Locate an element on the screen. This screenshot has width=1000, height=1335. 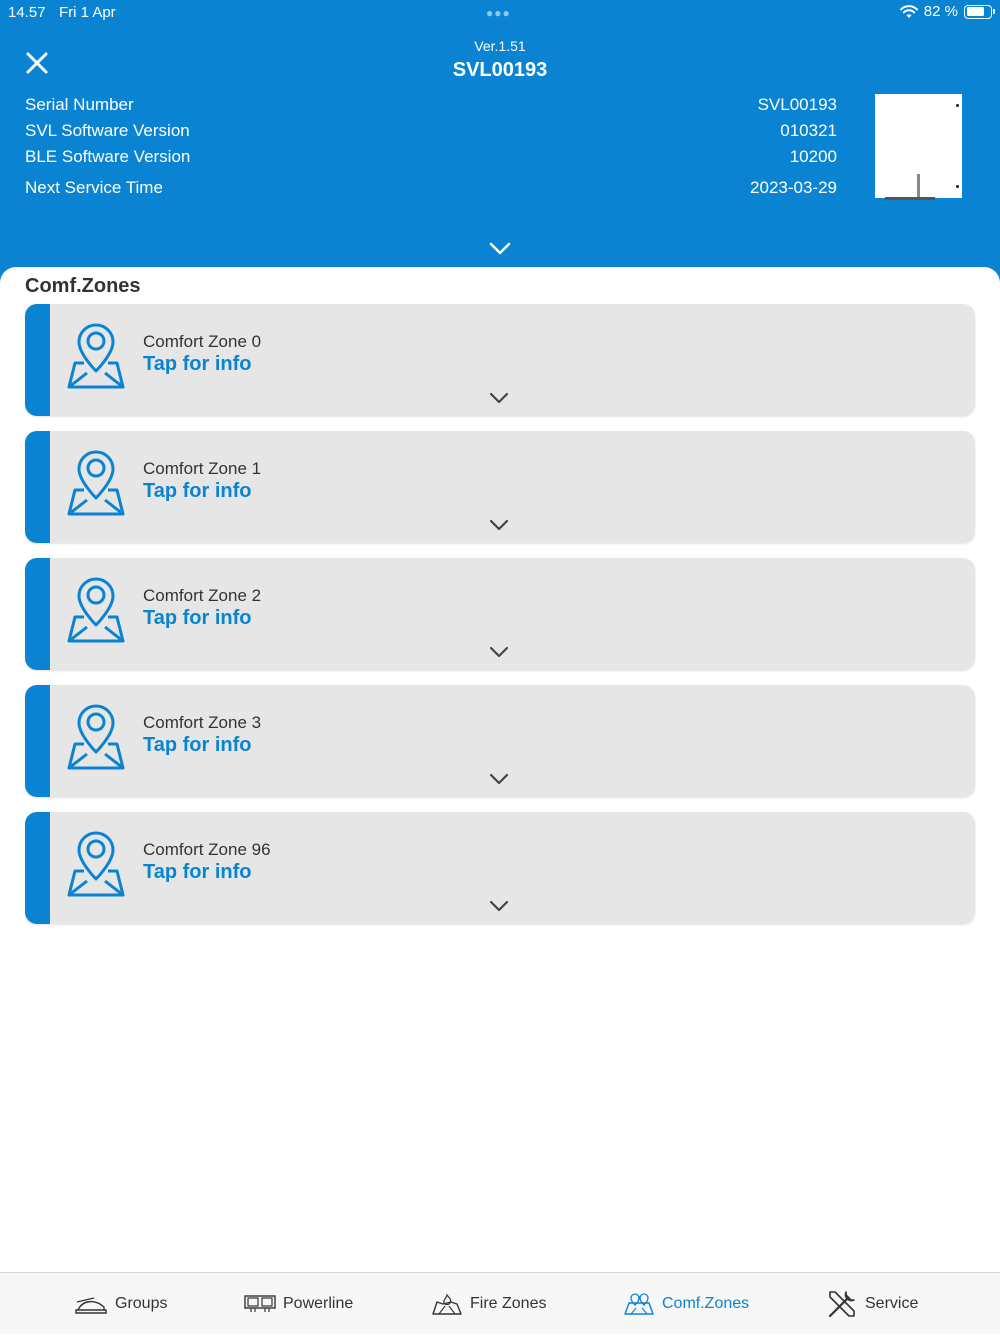
device-title: SVL00193 is located at coordinates (500, 70).